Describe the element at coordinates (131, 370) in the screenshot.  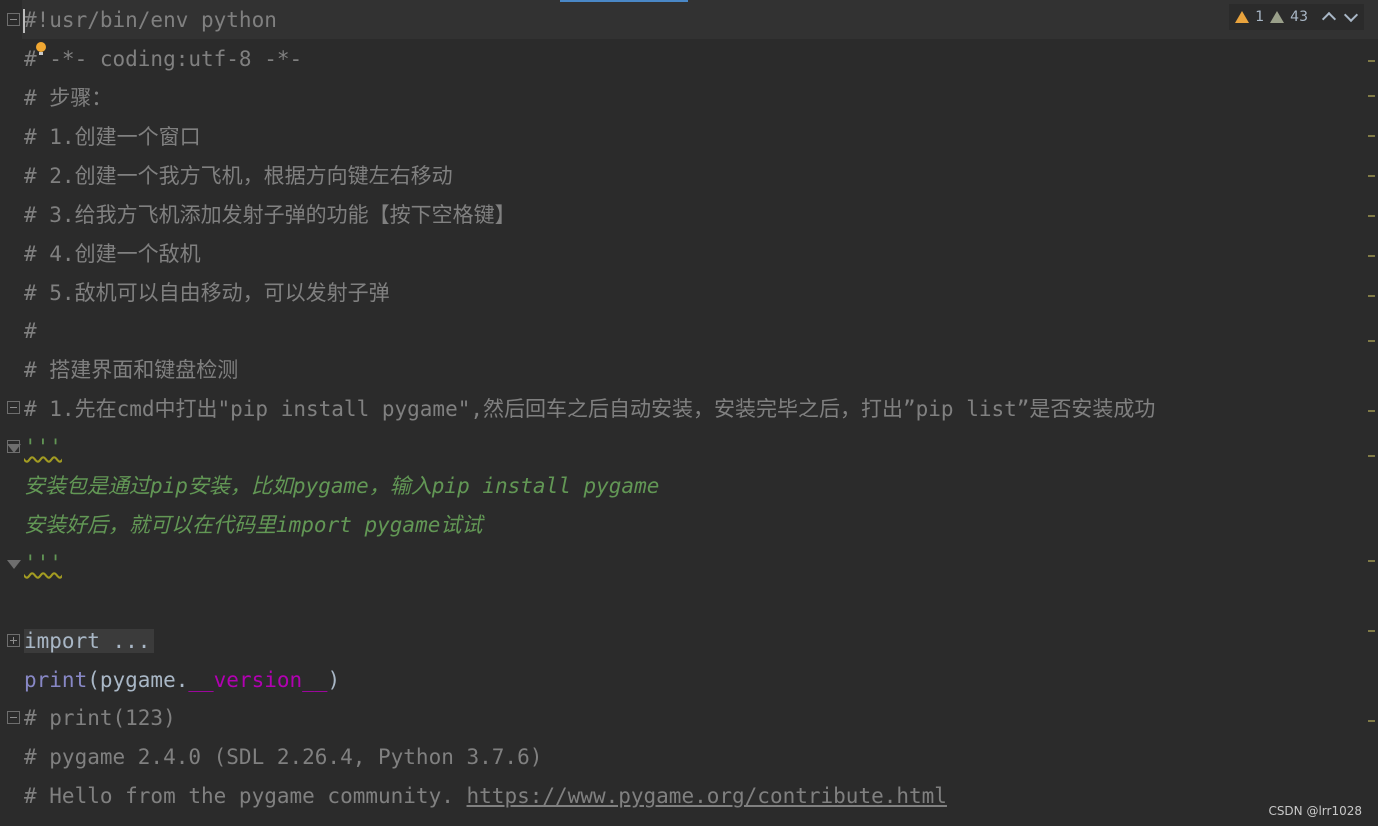
I see `code-line-comment: # 搭建界面和键盘检测` at that location.